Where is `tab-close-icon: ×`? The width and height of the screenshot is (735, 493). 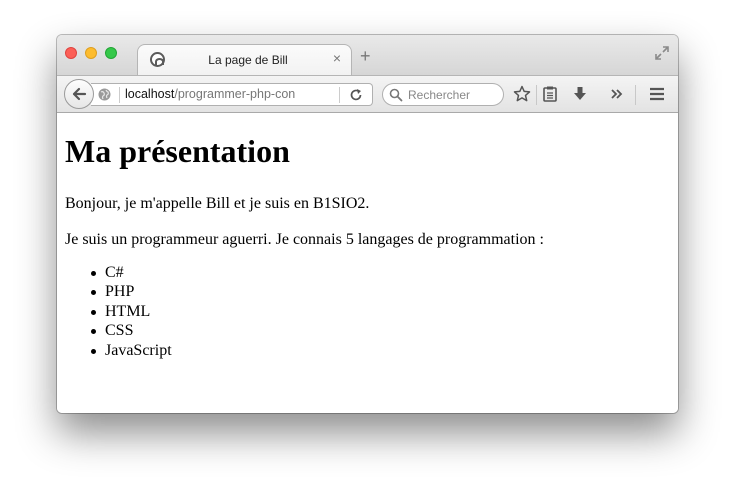 tab-close-icon: × is located at coordinates (337, 58).